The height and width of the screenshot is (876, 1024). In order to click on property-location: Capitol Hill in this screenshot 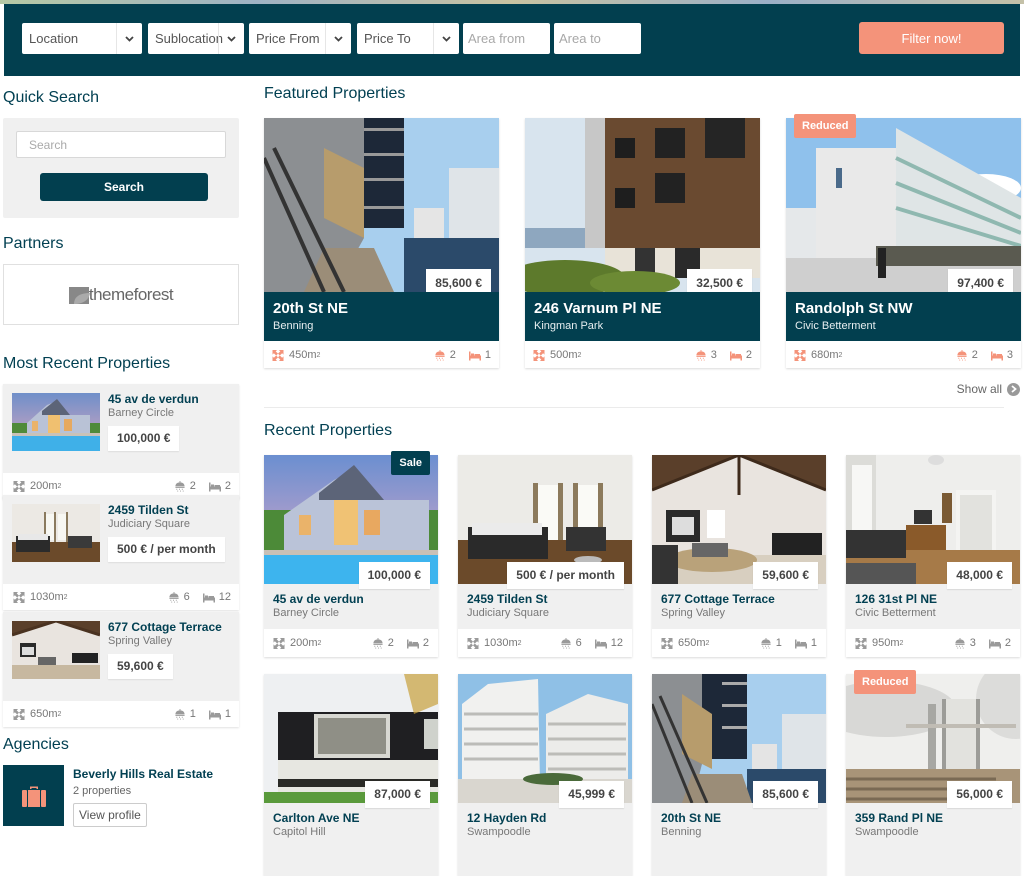, I will do `click(299, 832)`.